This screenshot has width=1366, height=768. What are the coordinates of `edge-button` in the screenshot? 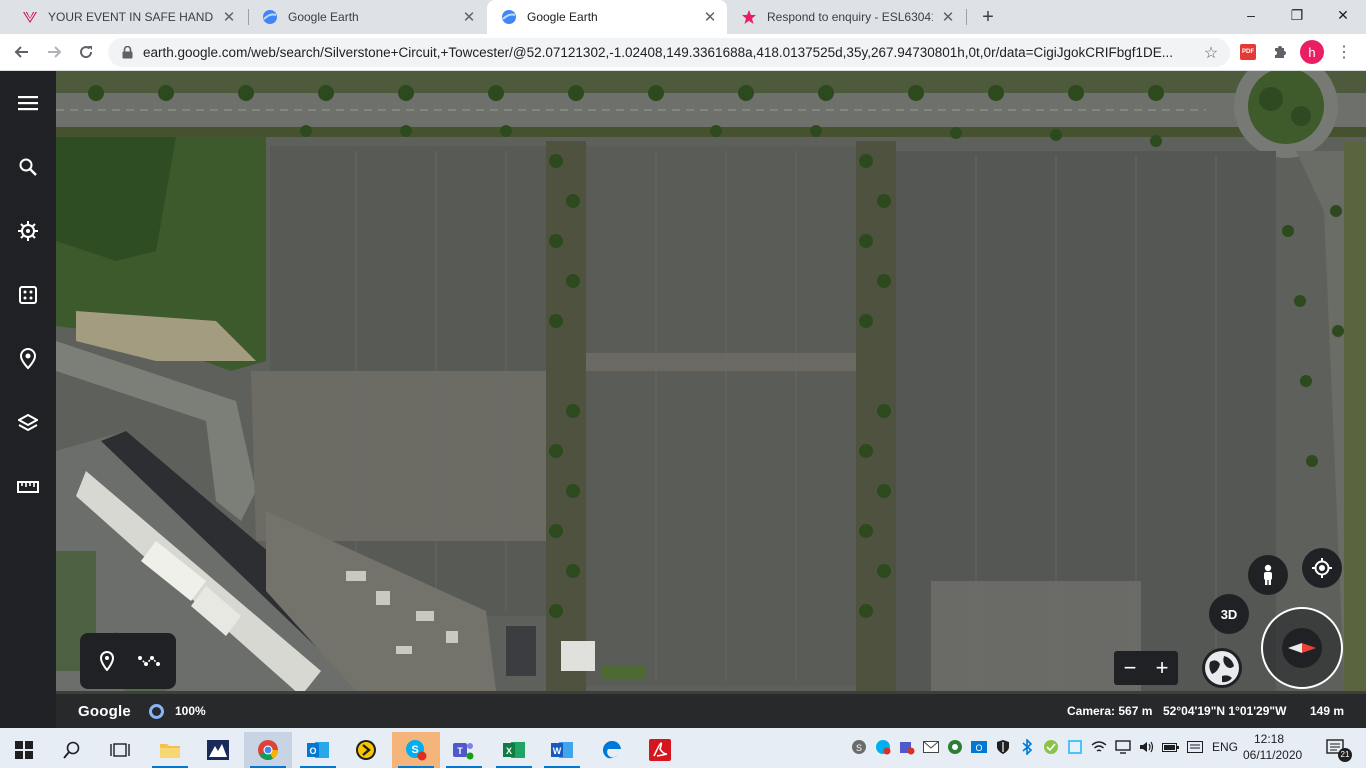 It's located at (612, 750).